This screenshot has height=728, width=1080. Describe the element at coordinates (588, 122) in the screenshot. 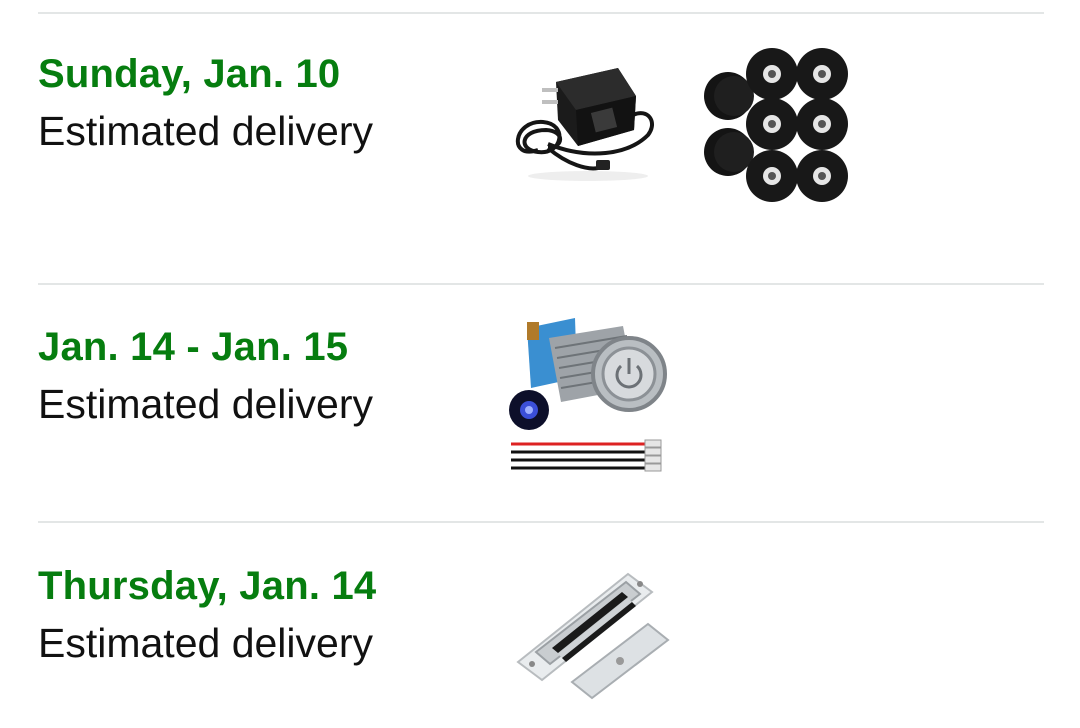

I see `power-adapter-product-image` at that location.